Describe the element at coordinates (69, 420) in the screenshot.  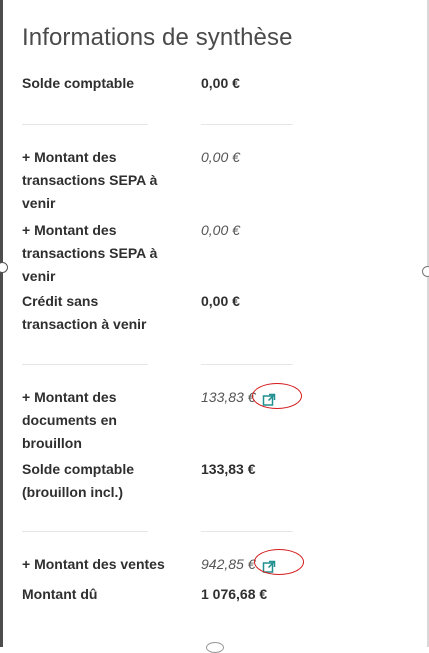
I see `row-label: + Montant des documents en brouillon` at that location.